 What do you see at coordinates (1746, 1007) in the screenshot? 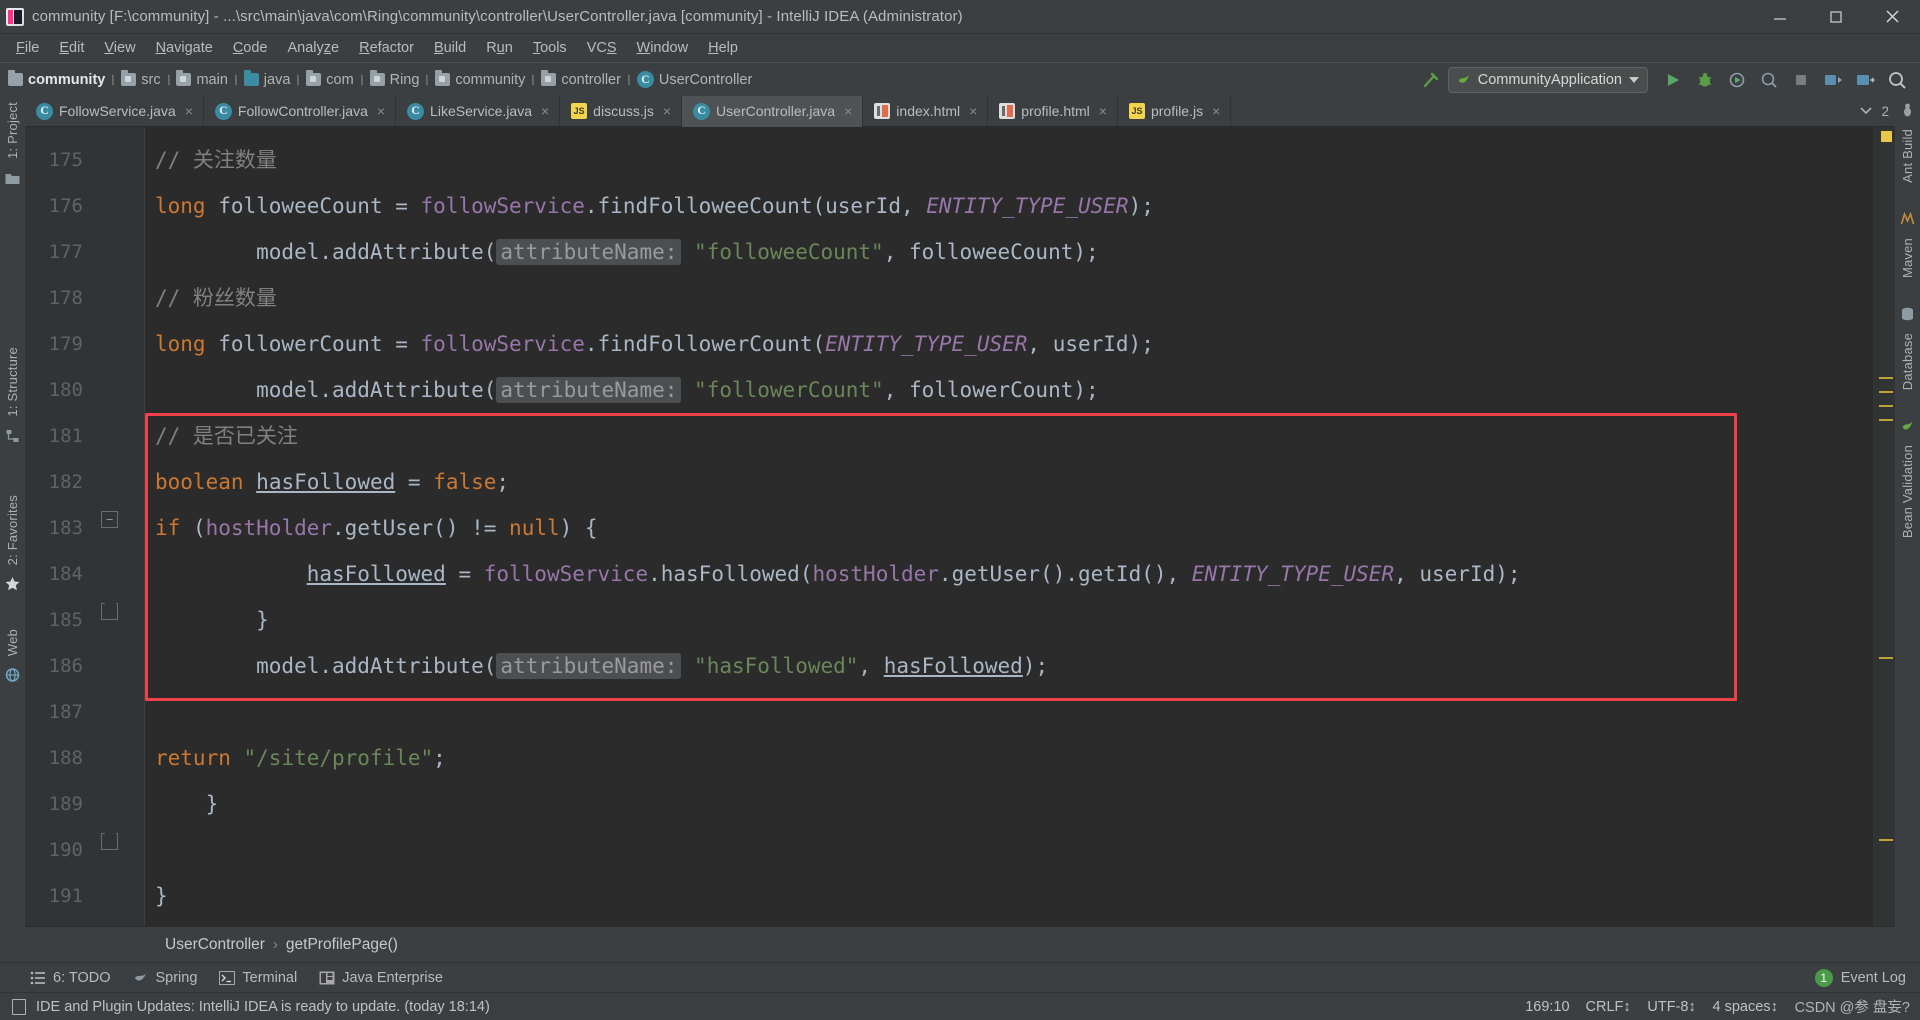
I see `indent-setting: 4 spaces↕` at bounding box center [1746, 1007].